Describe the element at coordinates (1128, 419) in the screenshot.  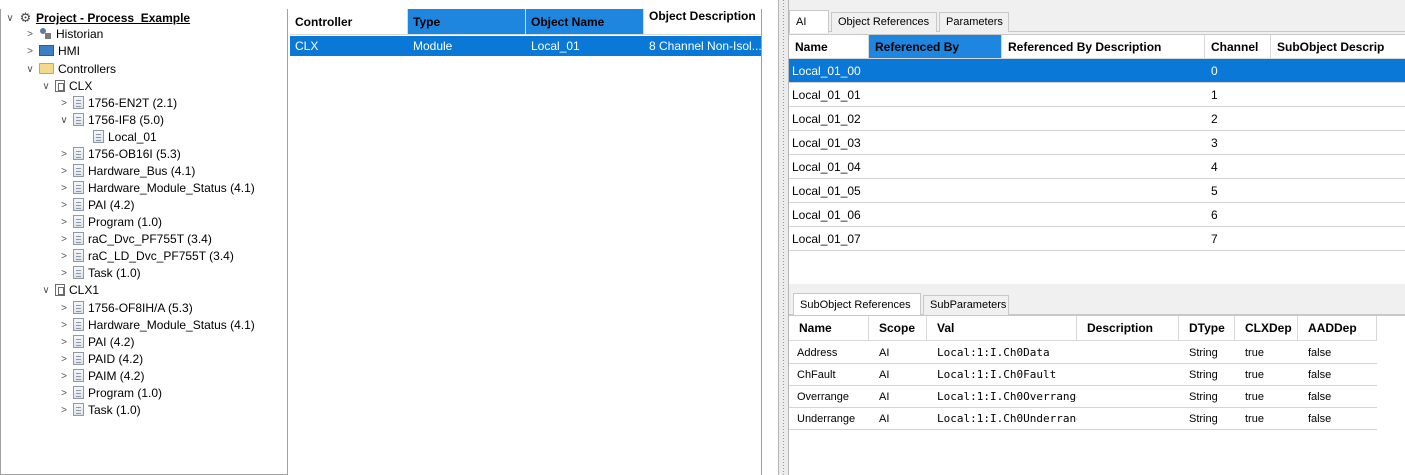
I see `cell-description` at that location.